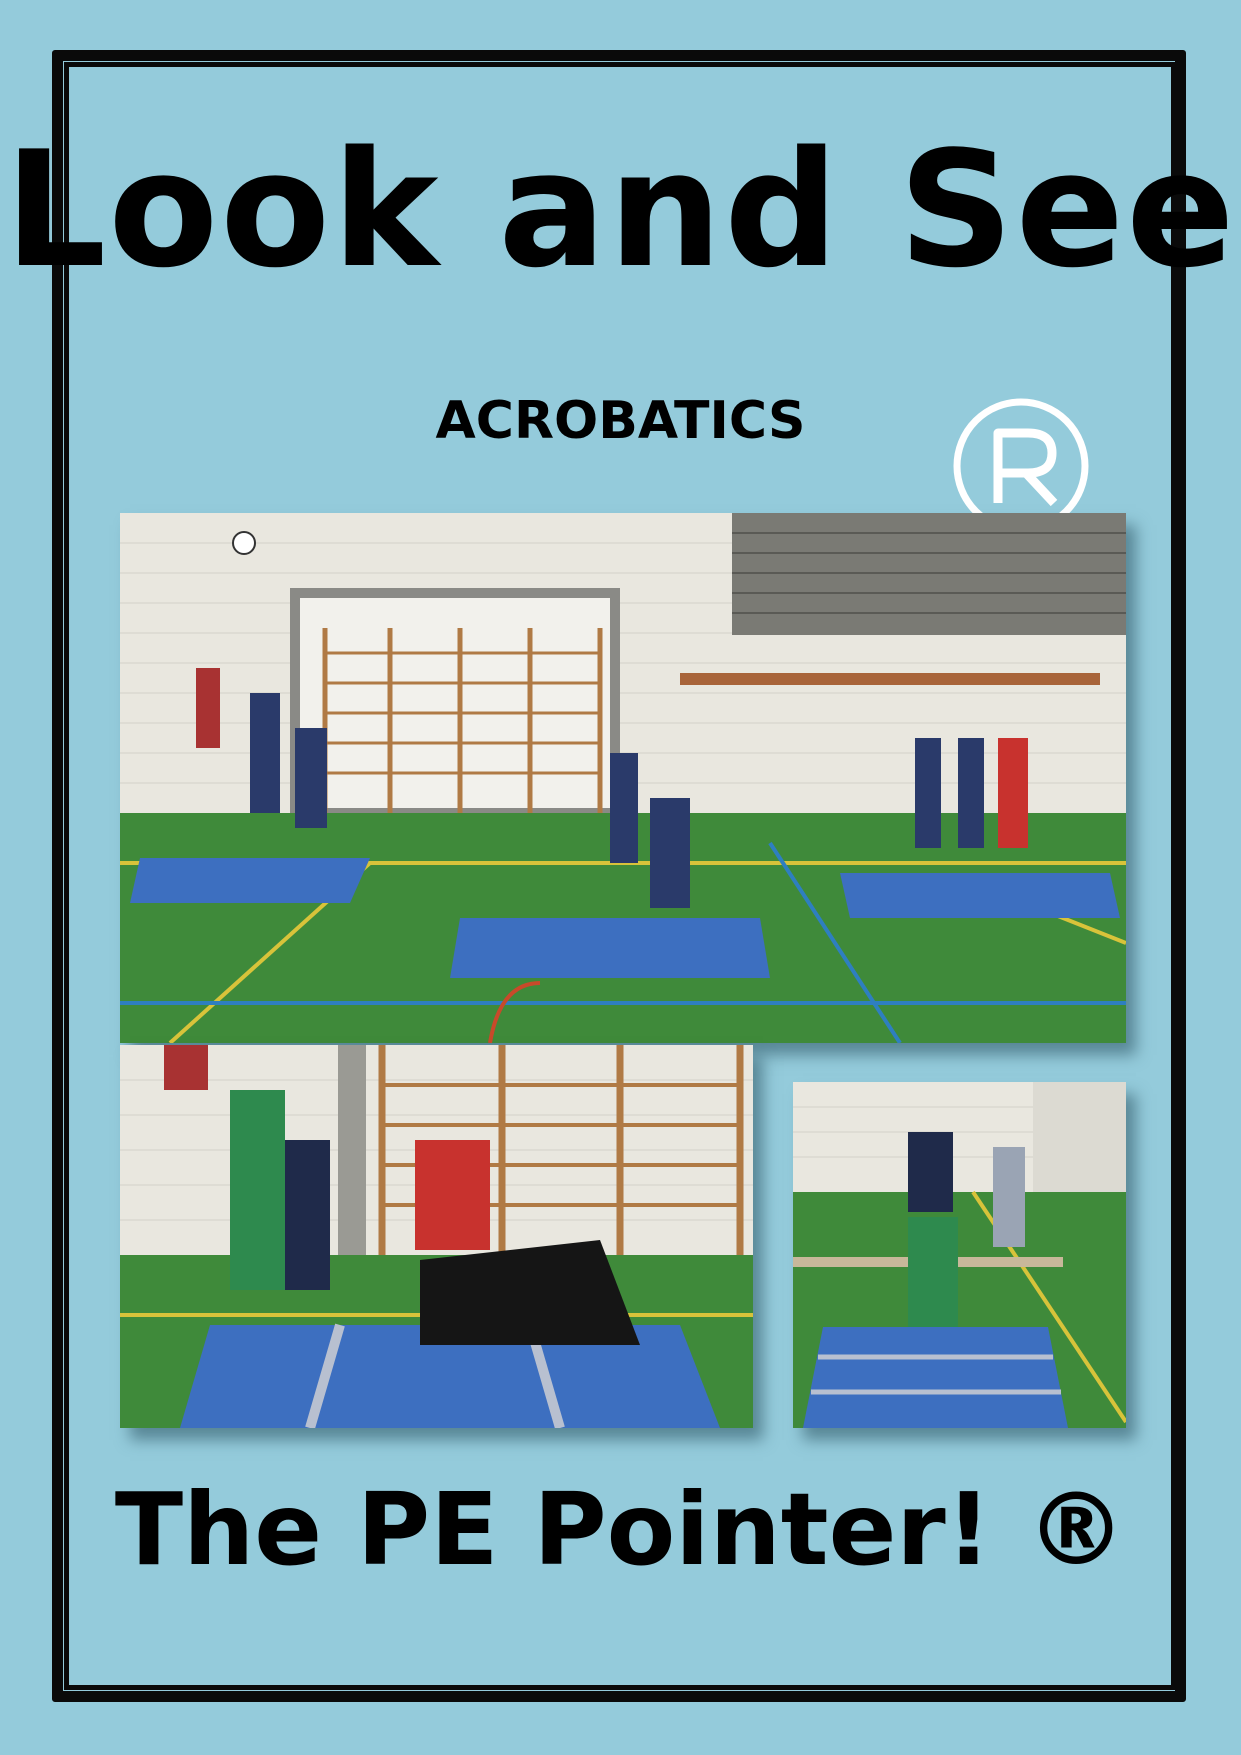 The width and height of the screenshot is (1241, 1755). I want to click on footer-brand: The PE Pointer! ®, so click(620, 1529).